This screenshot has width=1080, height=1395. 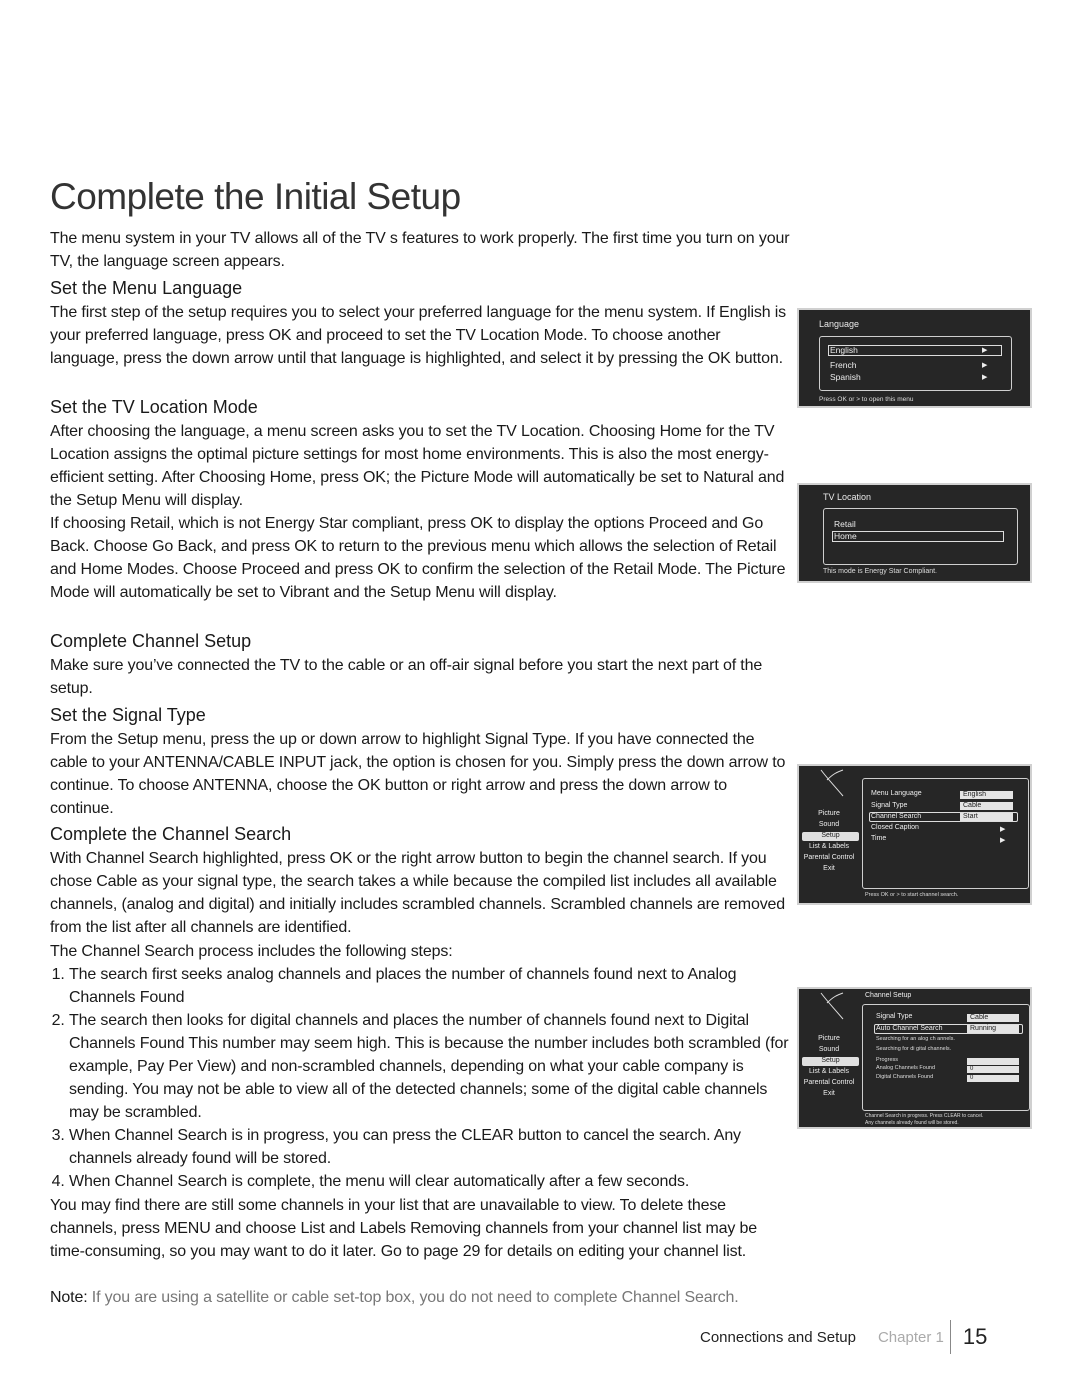 I want to click on tv-location-screen-title: TV Location, so click(x=847, y=497).